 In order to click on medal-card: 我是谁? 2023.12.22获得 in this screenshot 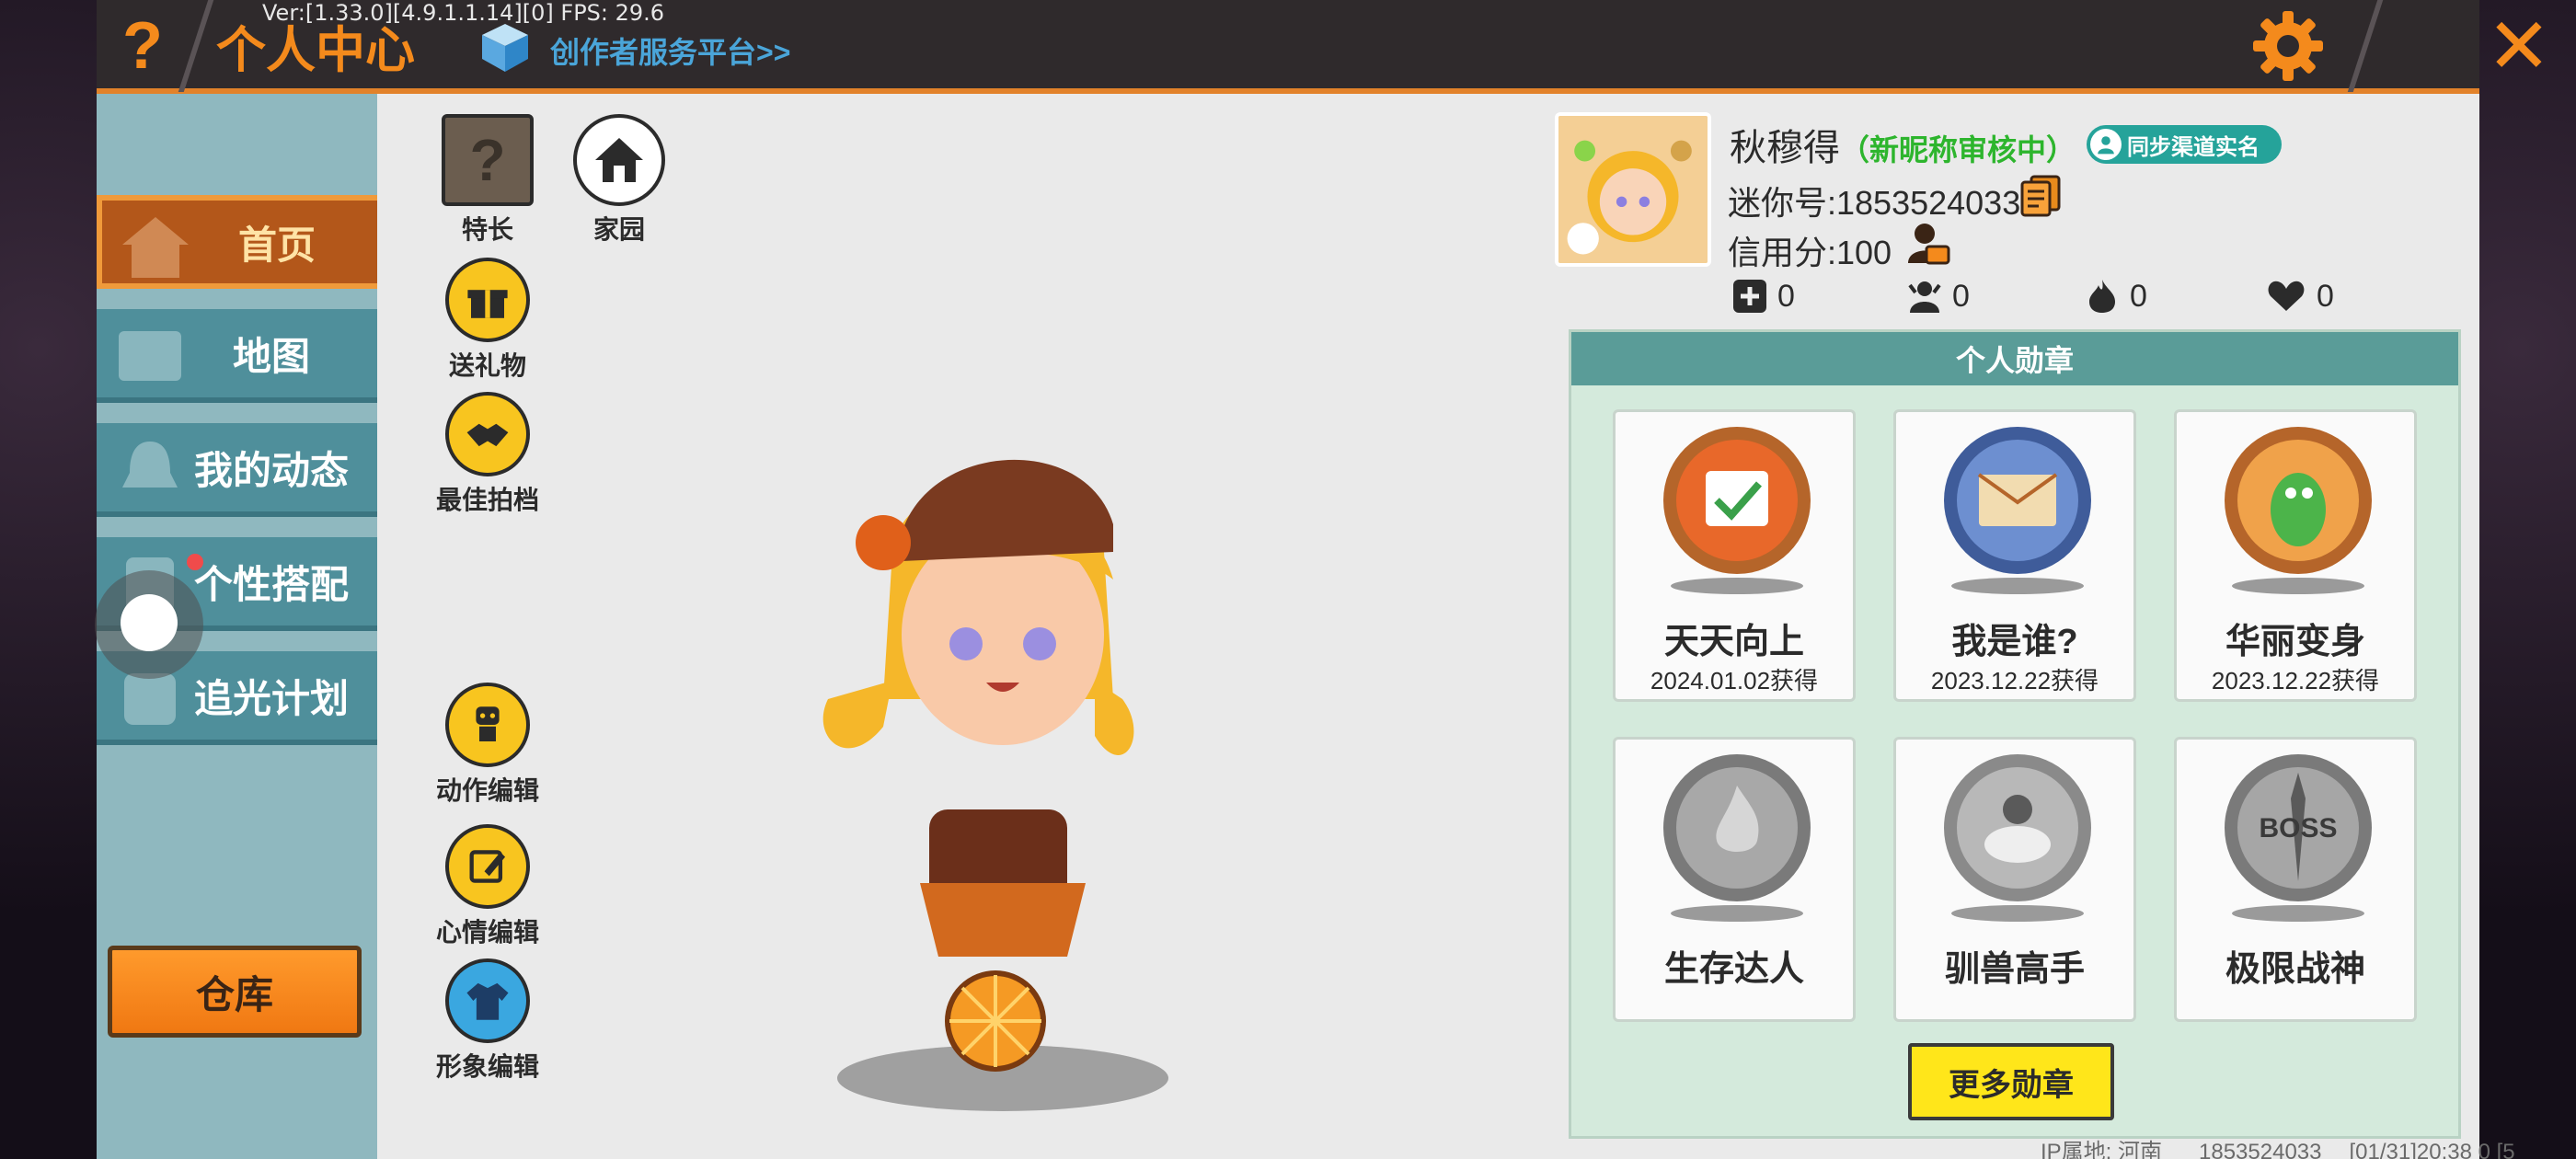, I will do `click(2014, 555)`.